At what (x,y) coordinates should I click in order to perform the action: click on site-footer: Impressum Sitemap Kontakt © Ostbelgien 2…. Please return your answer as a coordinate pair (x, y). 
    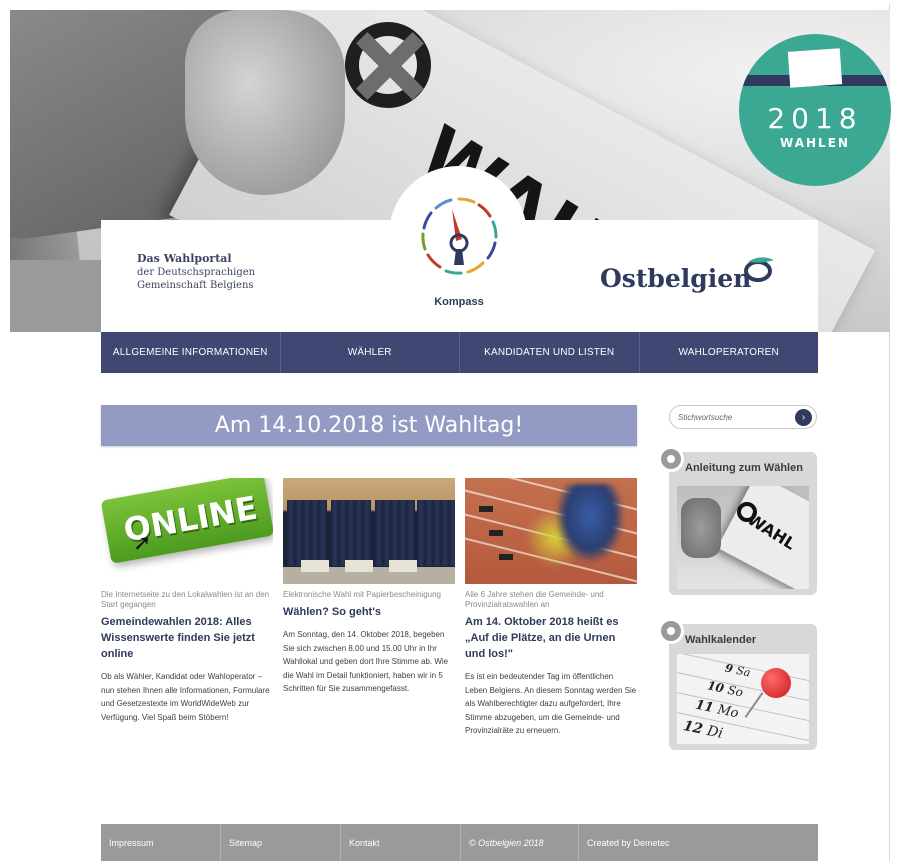
    Looking at the image, I should click on (459, 842).